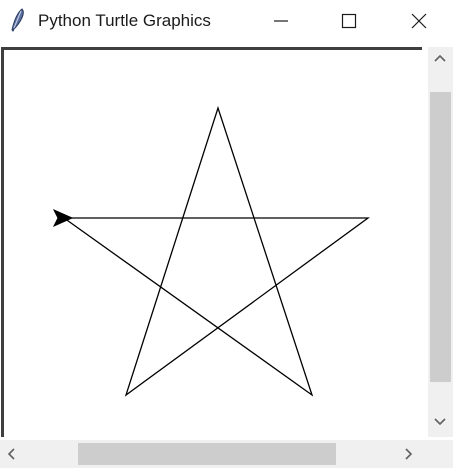  Describe the element at coordinates (440, 454) in the screenshot. I see `scrollbar-corner` at that location.